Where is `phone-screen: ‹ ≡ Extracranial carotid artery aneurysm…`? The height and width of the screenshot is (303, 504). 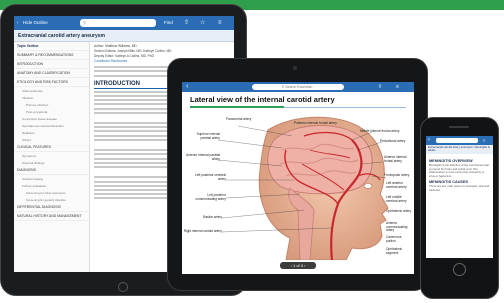
phone-screen: ‹ ≡ Extracranial carotid artery aneurysm… is located at coordinates (459, 197).